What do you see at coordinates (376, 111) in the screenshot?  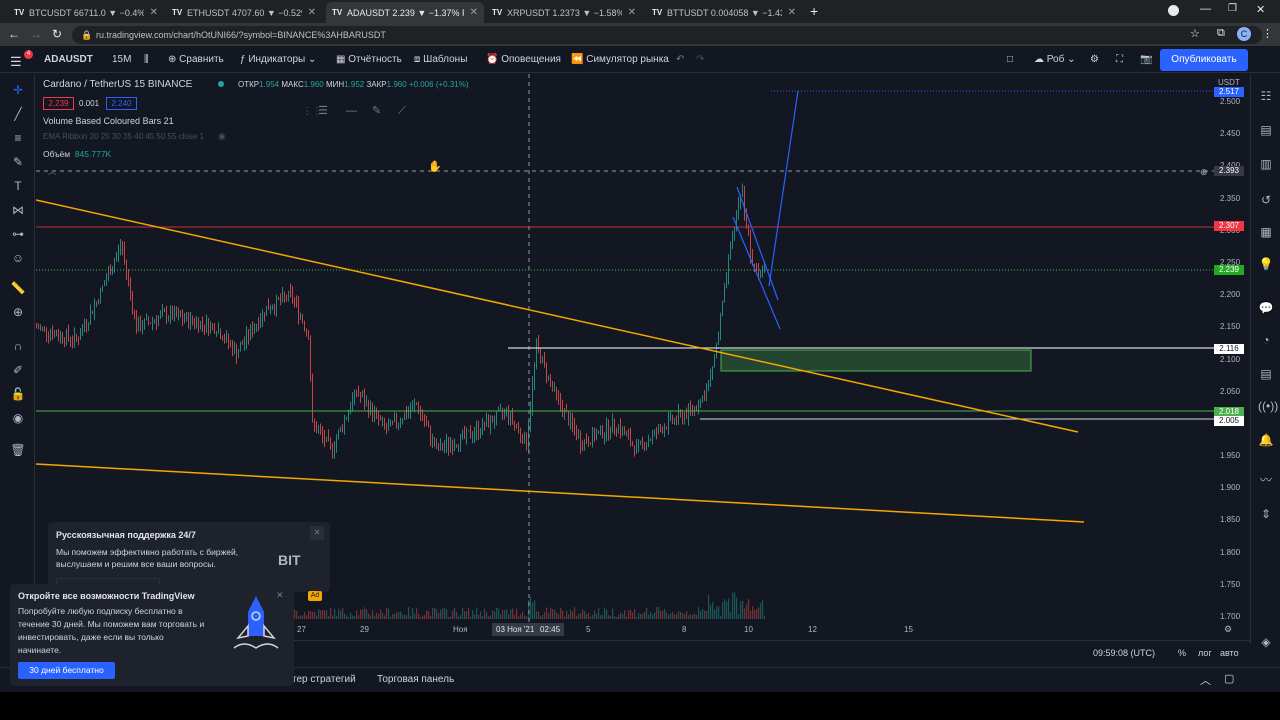 I see `pencil-icon: ✎` at bounding box center [376, 111].